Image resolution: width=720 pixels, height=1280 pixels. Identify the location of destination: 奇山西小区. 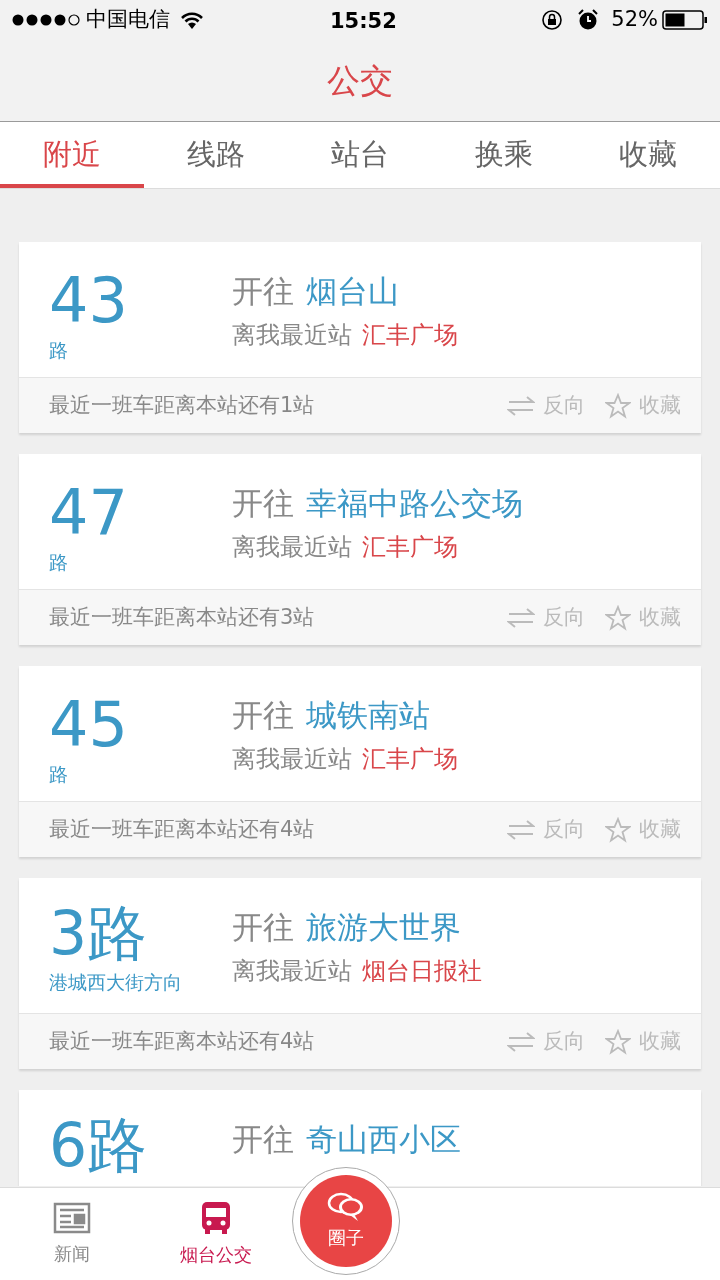
(383, 1139).